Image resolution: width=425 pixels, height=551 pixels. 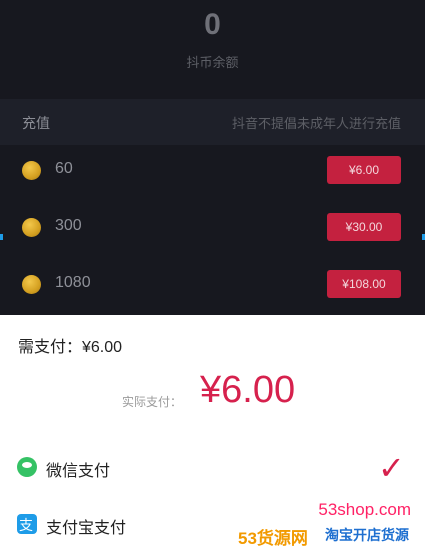 What do you see at coordinates (364, 170) in the screenshot?
I see `price-button: ¥6.00` at bounding box center [364, 170].